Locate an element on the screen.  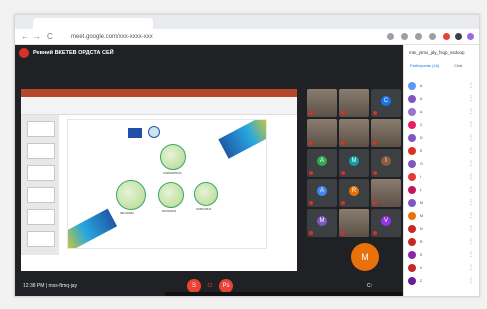
mic-off-button: S is located at coordinates (194, 286).